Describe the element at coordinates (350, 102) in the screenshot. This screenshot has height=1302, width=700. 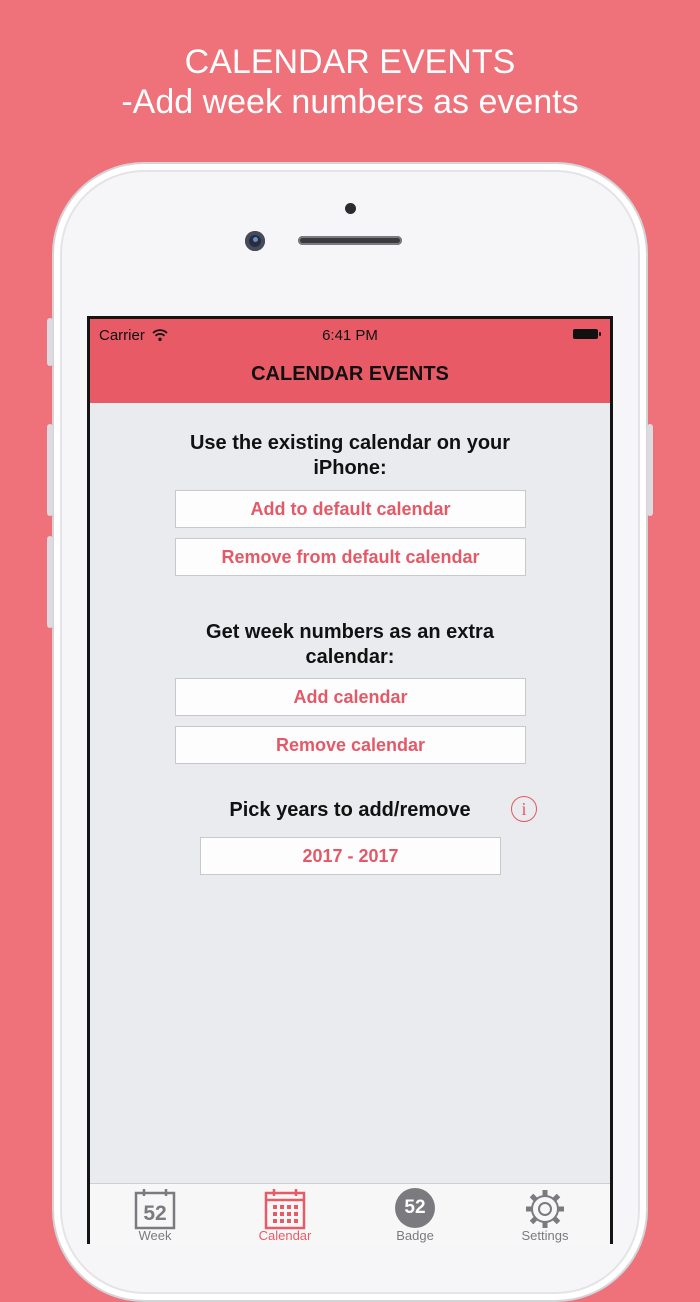
I see `promo-subtitle: -Add week numbers as events` at that location.